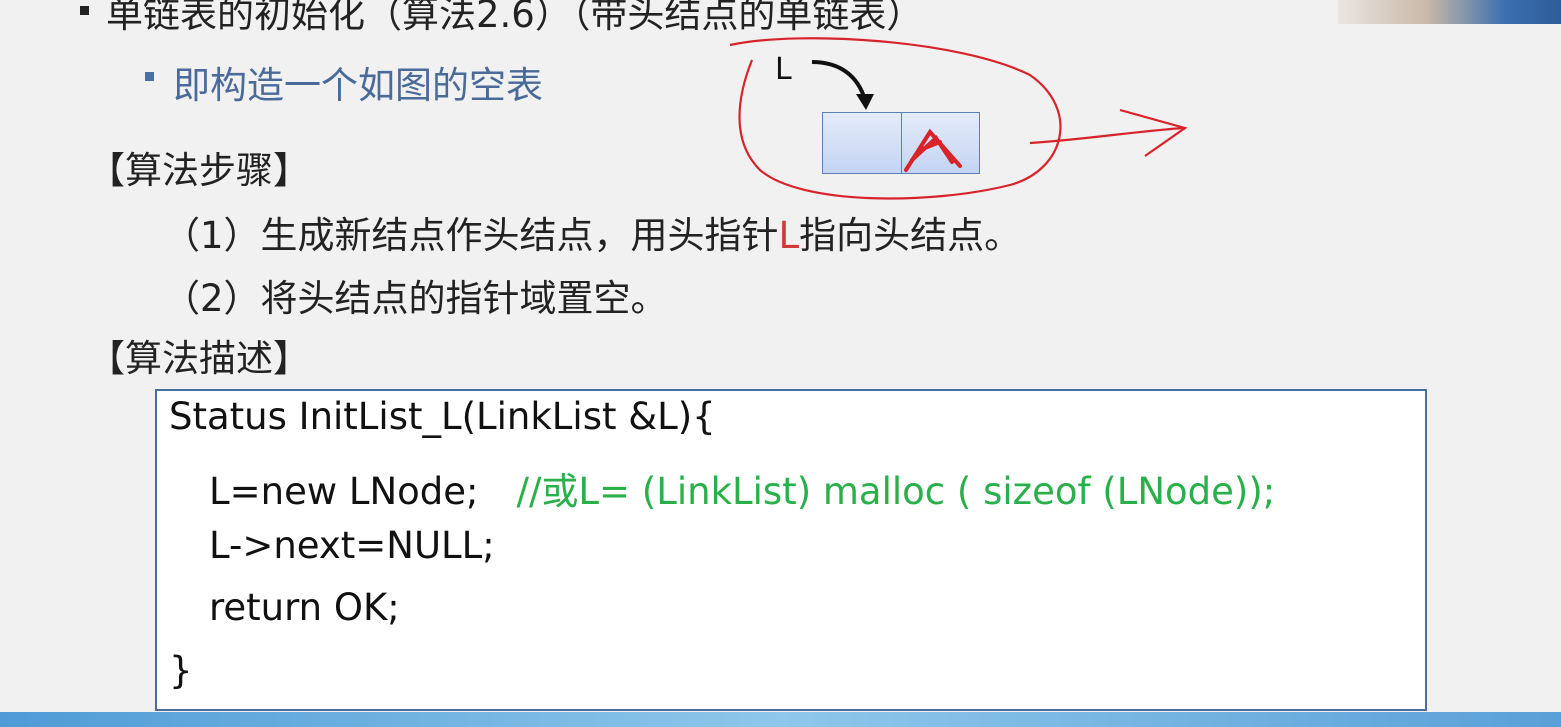 The width and height of the screenshot is (1561, 727). What do you see at coordinates (442, 416) in the screenshot?
I see `code-line-1: Status InitList_L(LinkList &L){` at bounding box center [442, 416].